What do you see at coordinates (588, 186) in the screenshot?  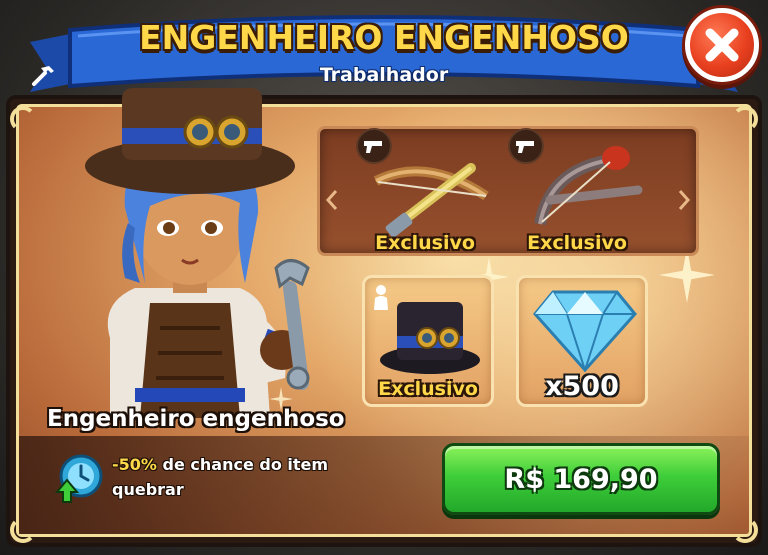 I see `dark-crossbow-art` at bounding box center [588, 186].